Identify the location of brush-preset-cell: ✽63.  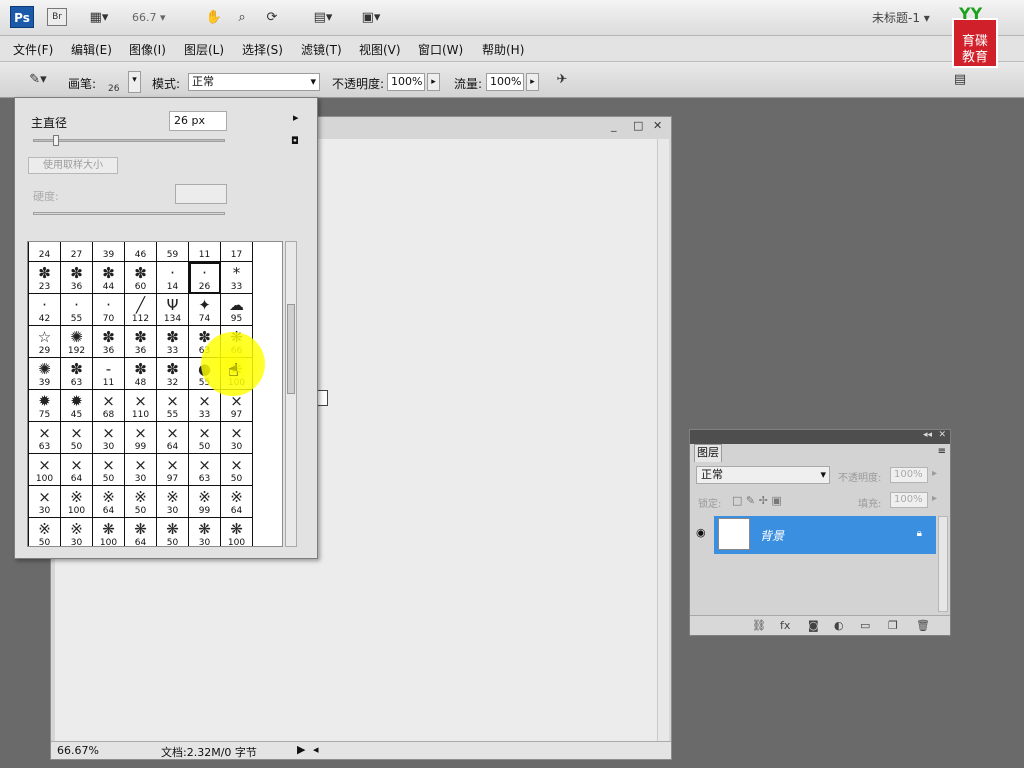
(77, 374).